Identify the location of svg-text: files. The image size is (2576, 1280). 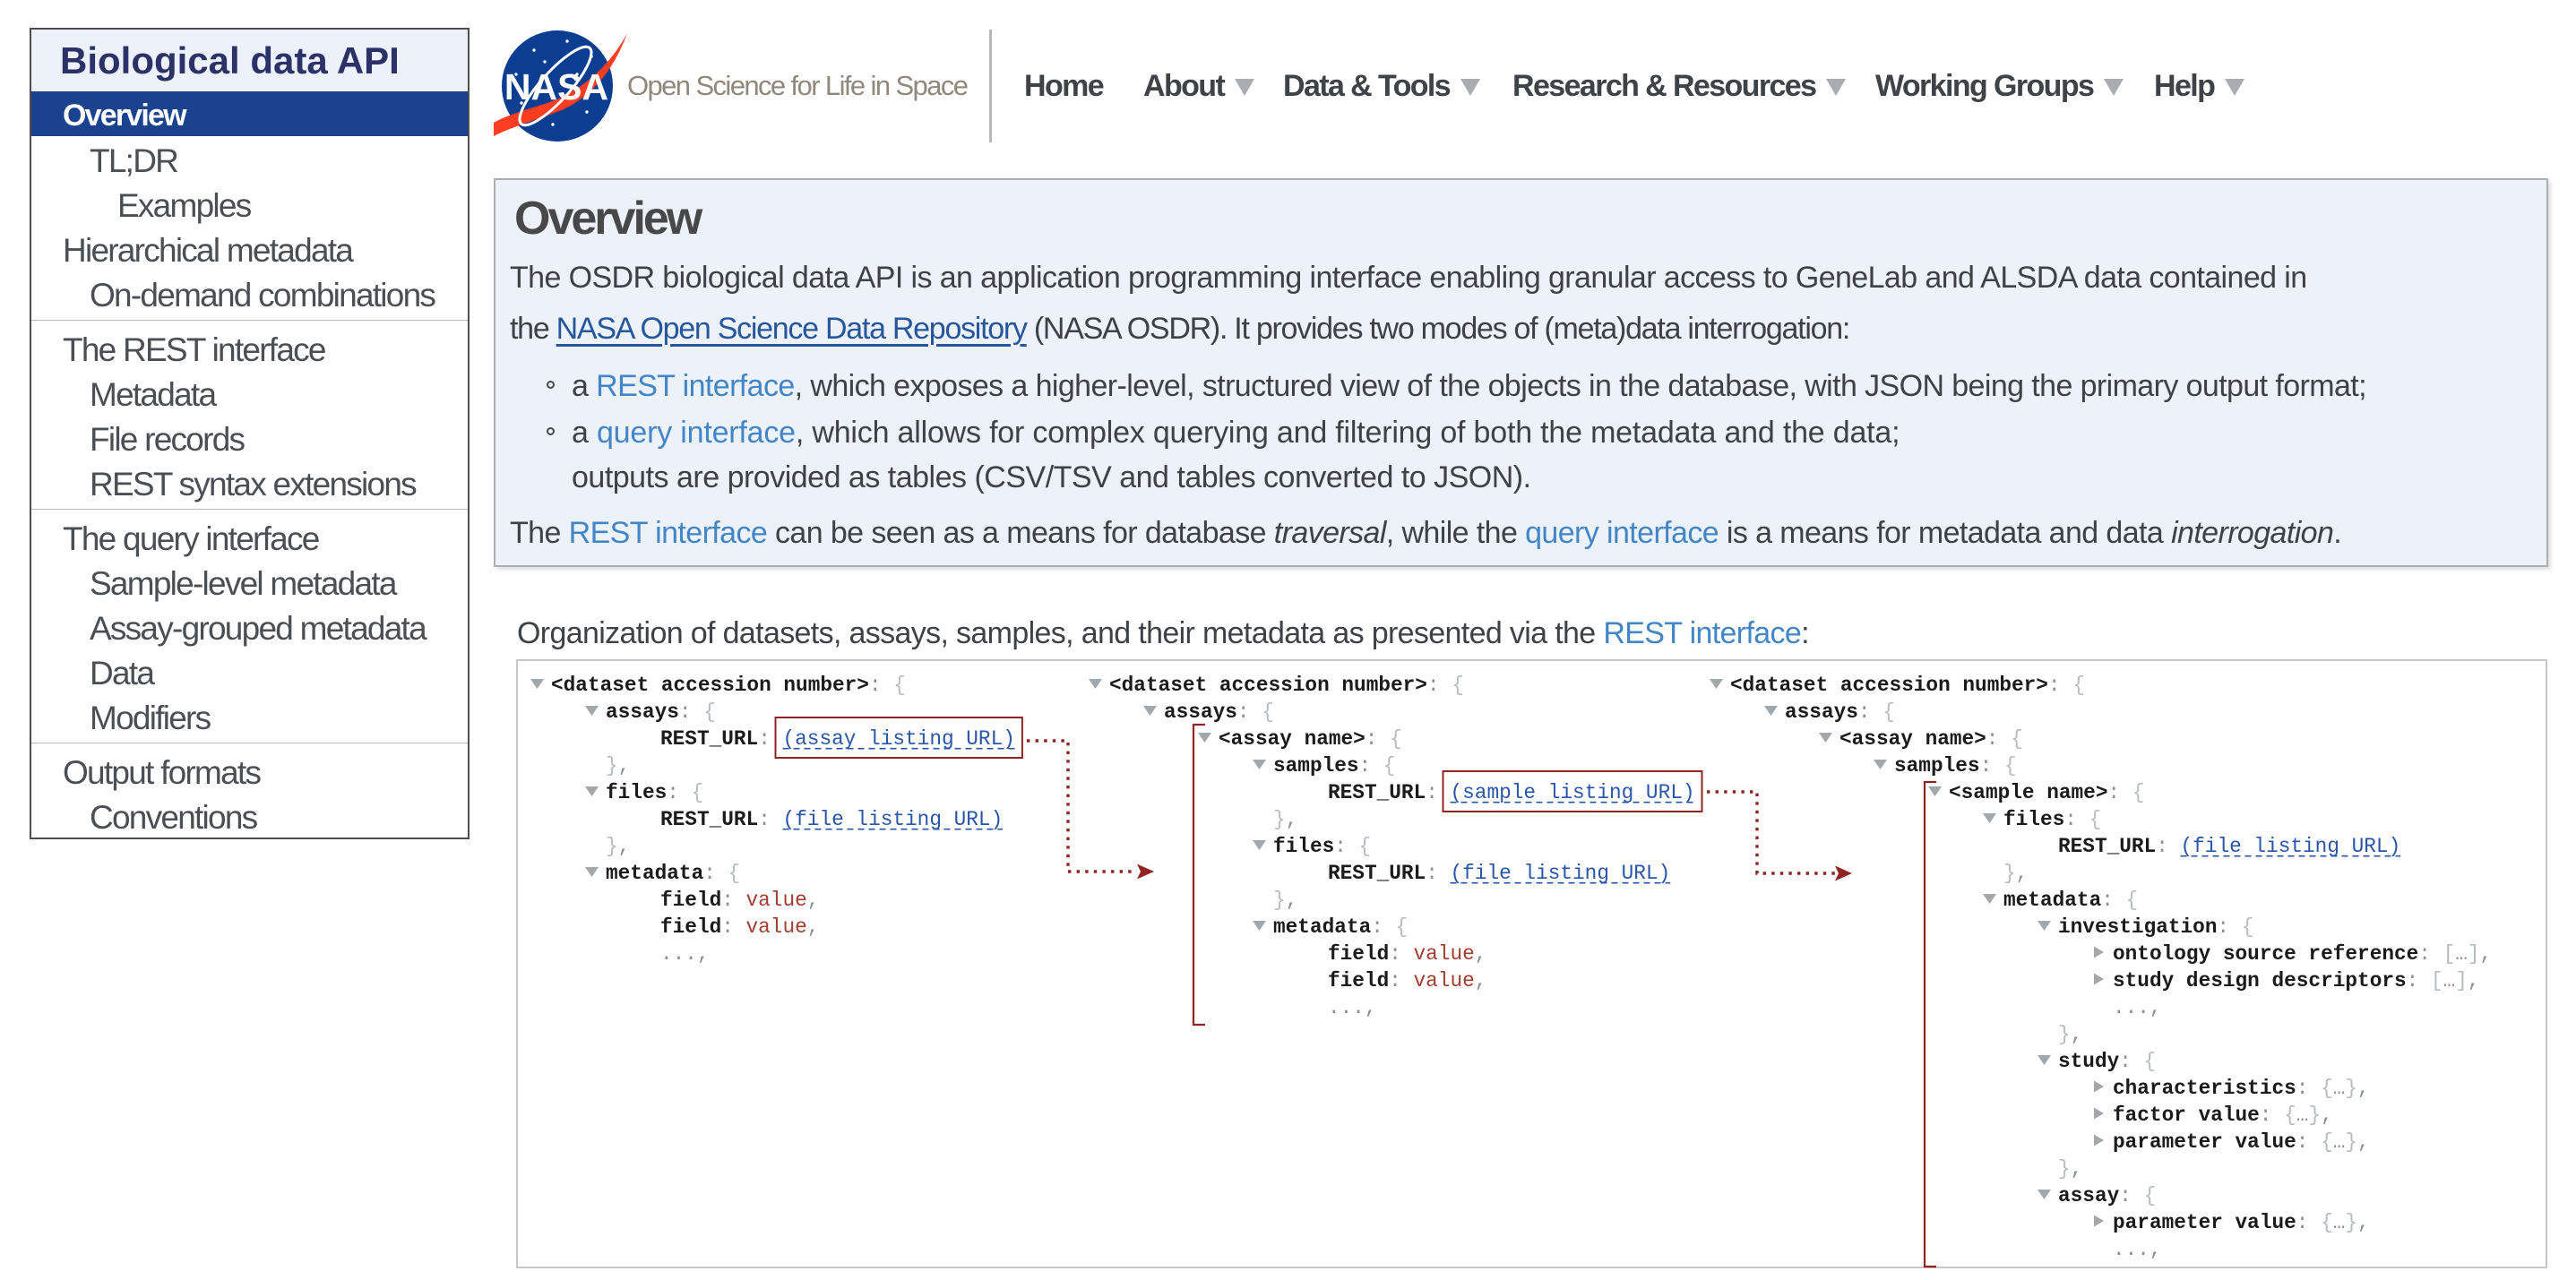
(1303, 847).